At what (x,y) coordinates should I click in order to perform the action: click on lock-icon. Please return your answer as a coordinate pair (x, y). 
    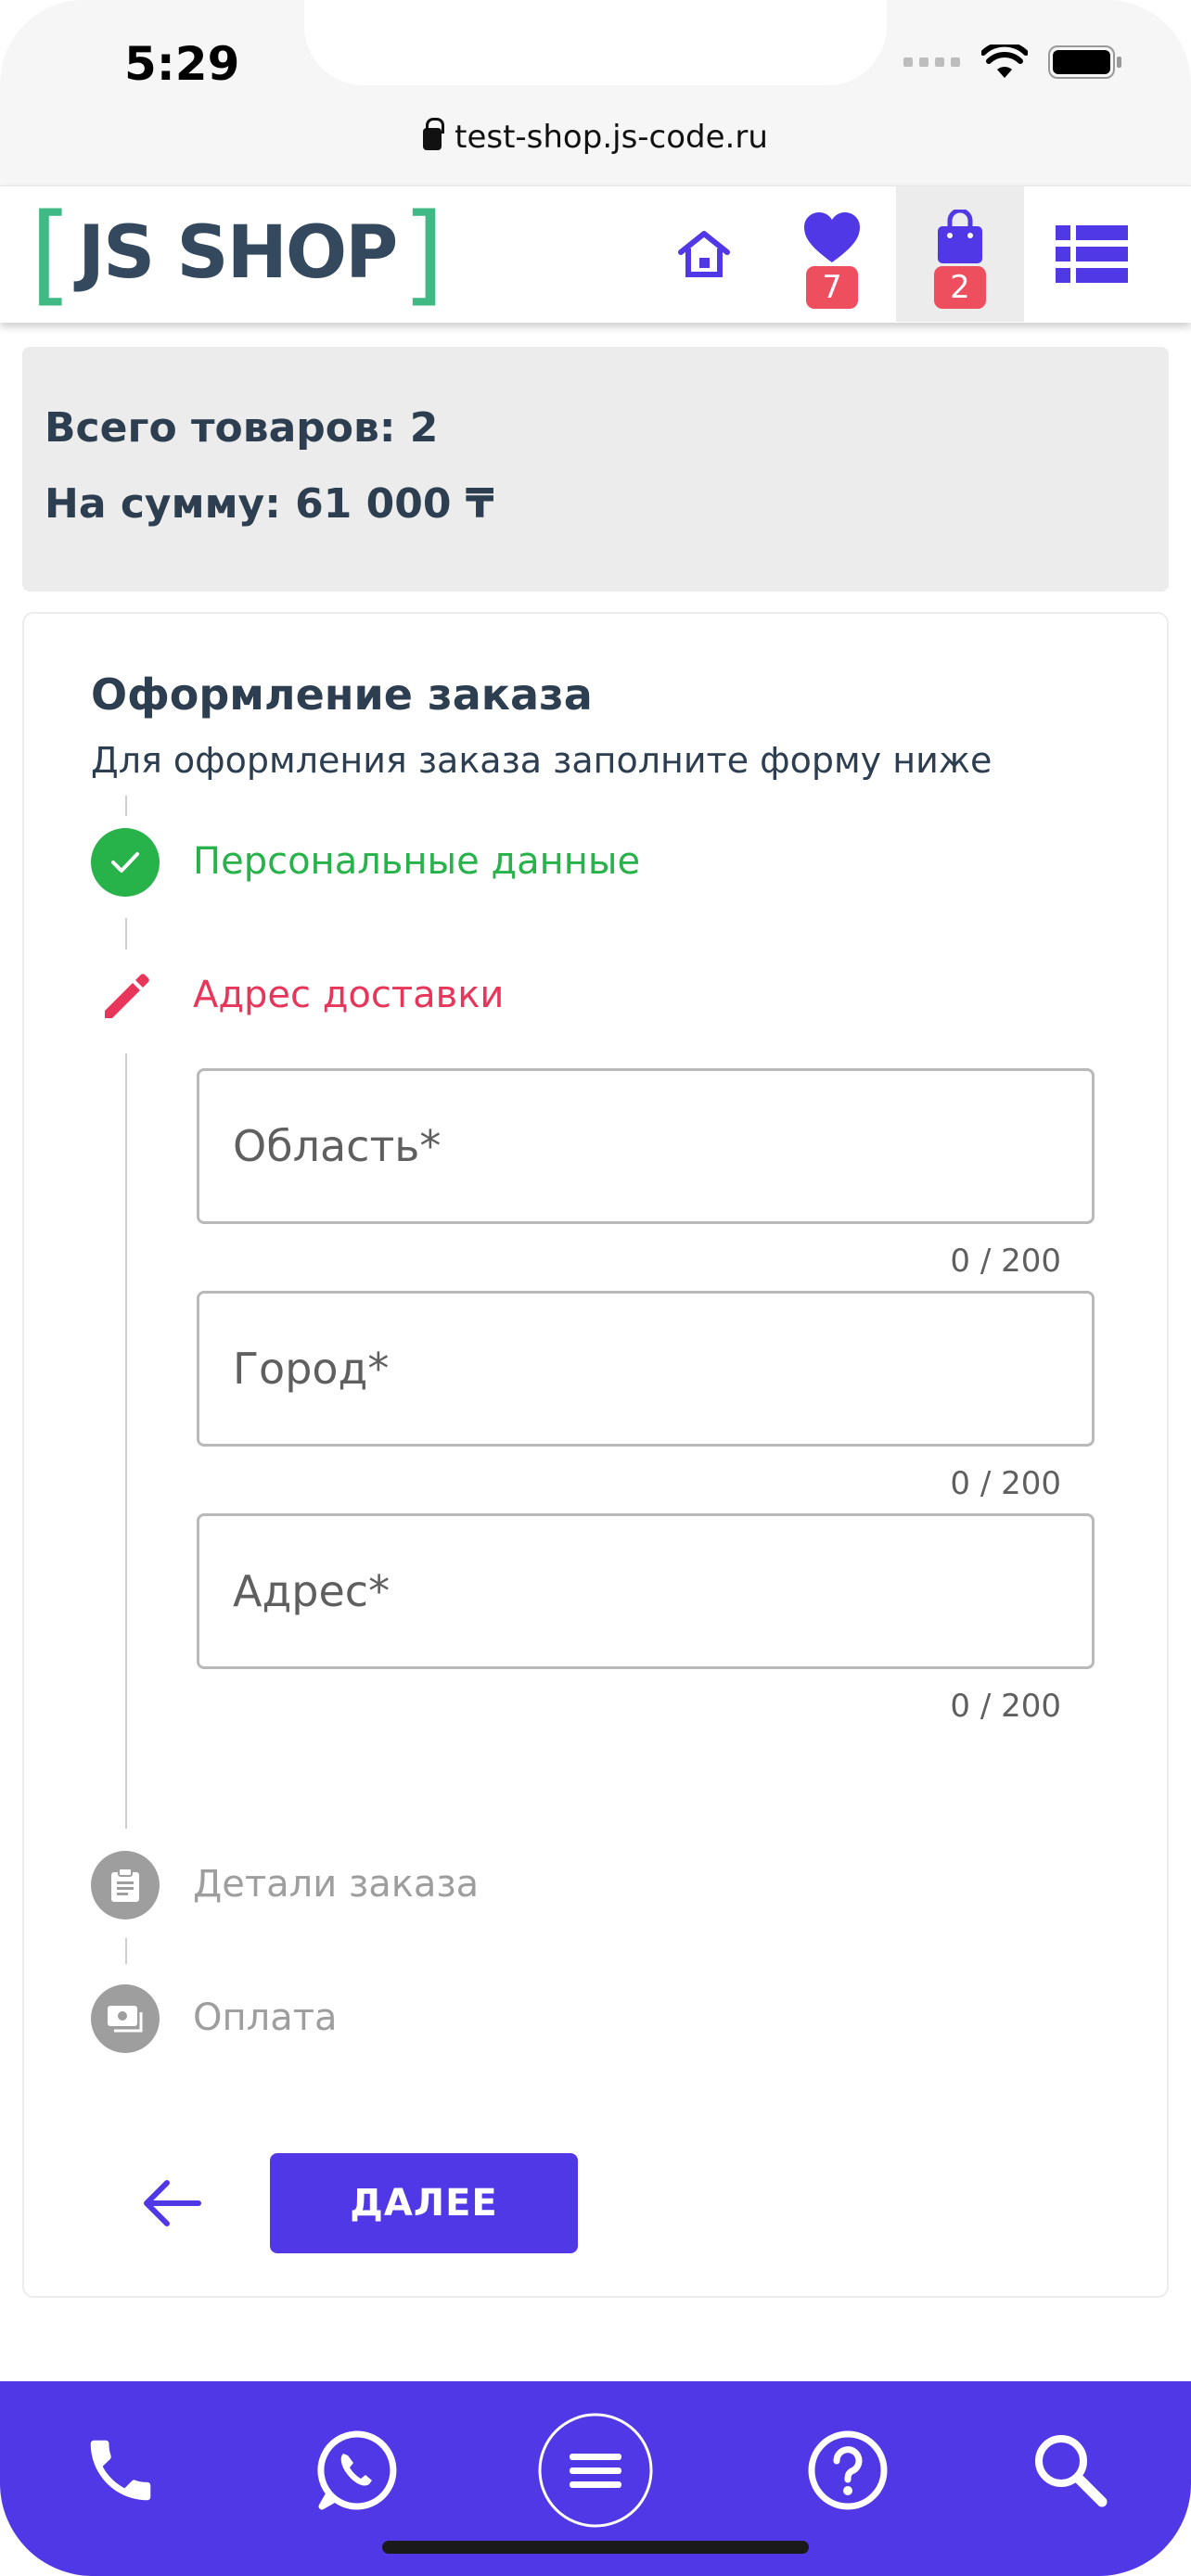
    Looking at the image, I should click on (434, 134).